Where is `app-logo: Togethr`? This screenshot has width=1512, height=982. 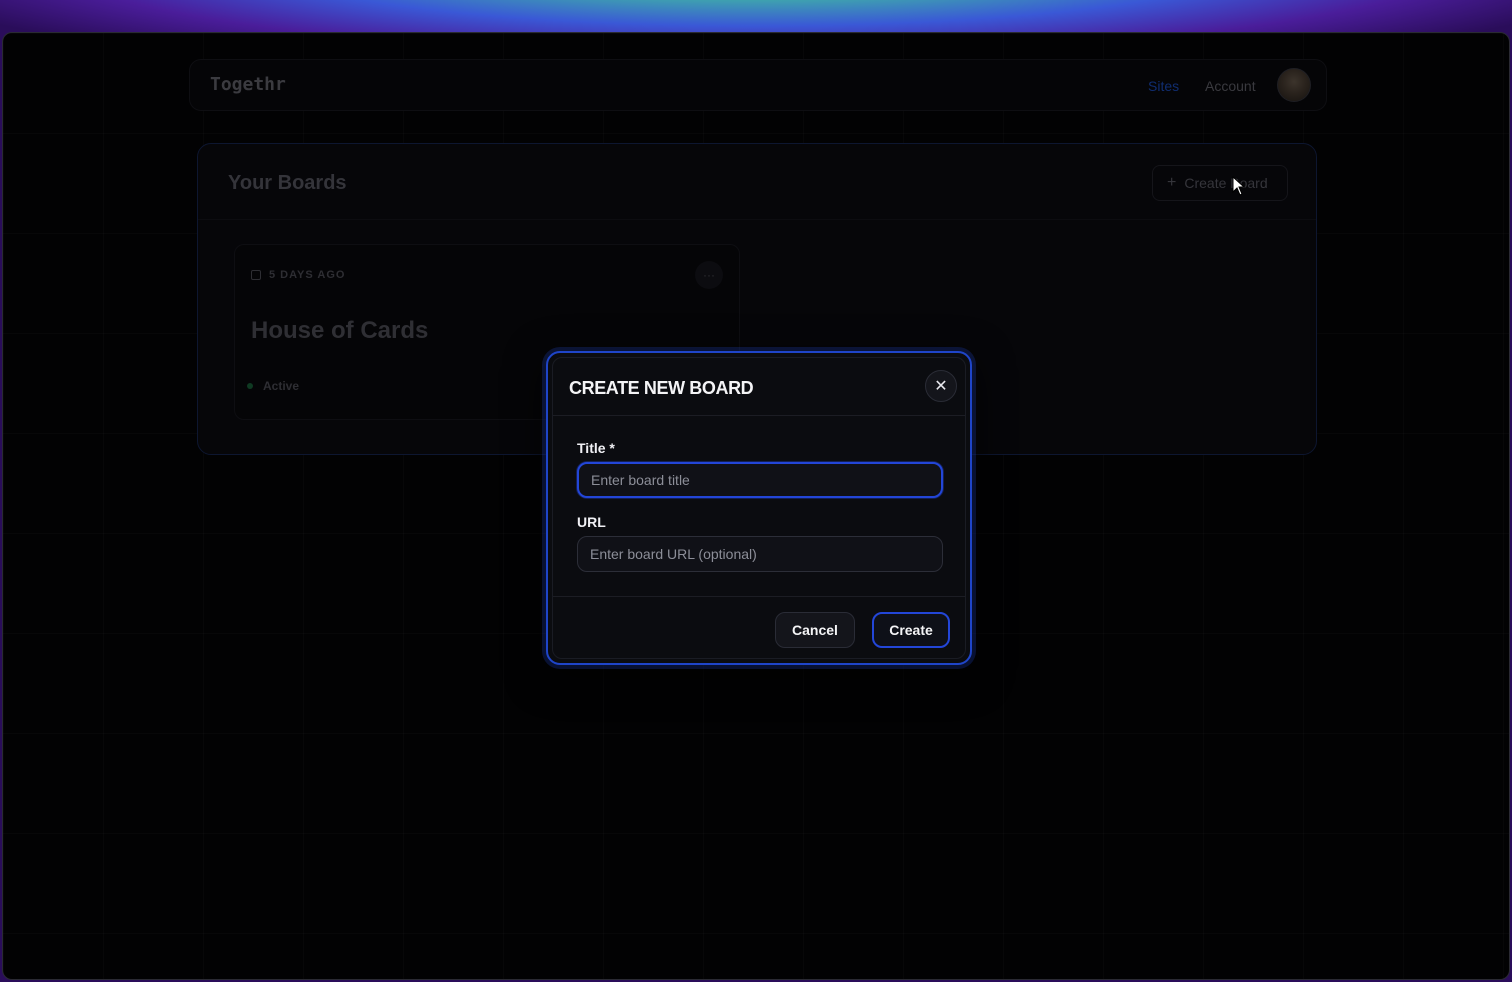
app-logo: Togethr is located at coordinates (248, 84).